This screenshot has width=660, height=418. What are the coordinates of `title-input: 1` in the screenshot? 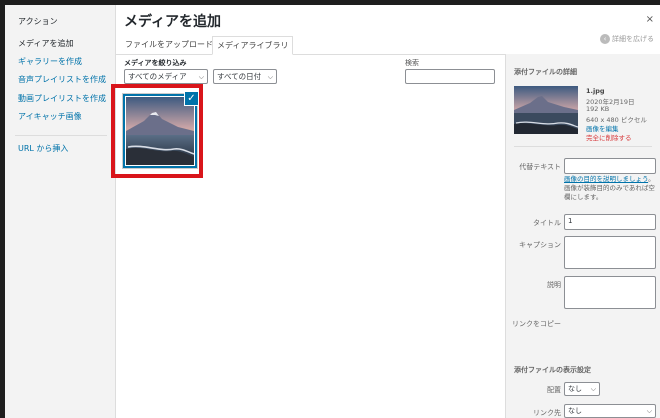 It's located at (610, 222).